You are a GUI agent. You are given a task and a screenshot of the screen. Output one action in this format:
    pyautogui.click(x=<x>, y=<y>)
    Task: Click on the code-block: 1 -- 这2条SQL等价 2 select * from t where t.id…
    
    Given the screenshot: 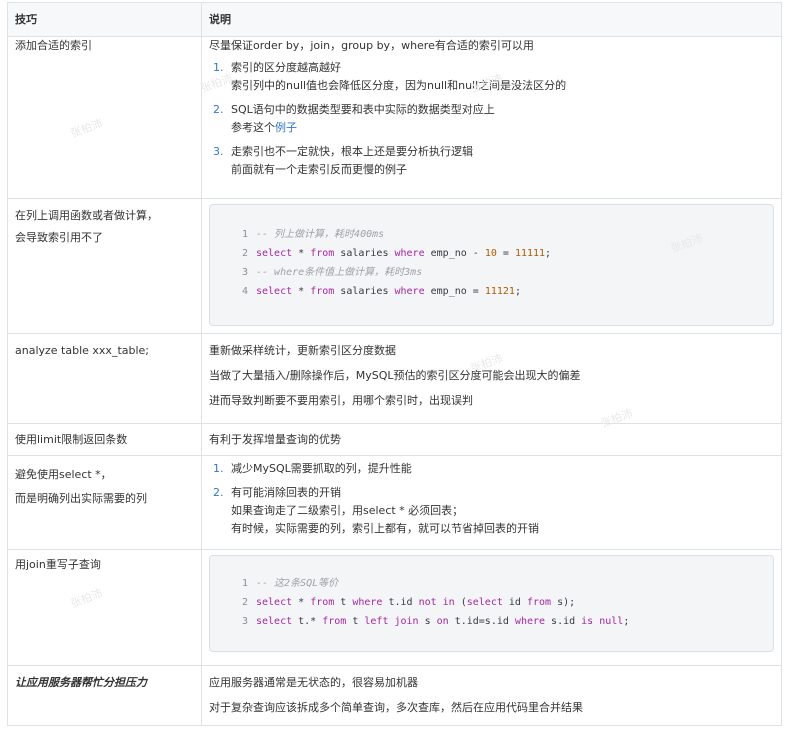 What is the action you would take?
    pyautogui.click(x=491, y=603)
    